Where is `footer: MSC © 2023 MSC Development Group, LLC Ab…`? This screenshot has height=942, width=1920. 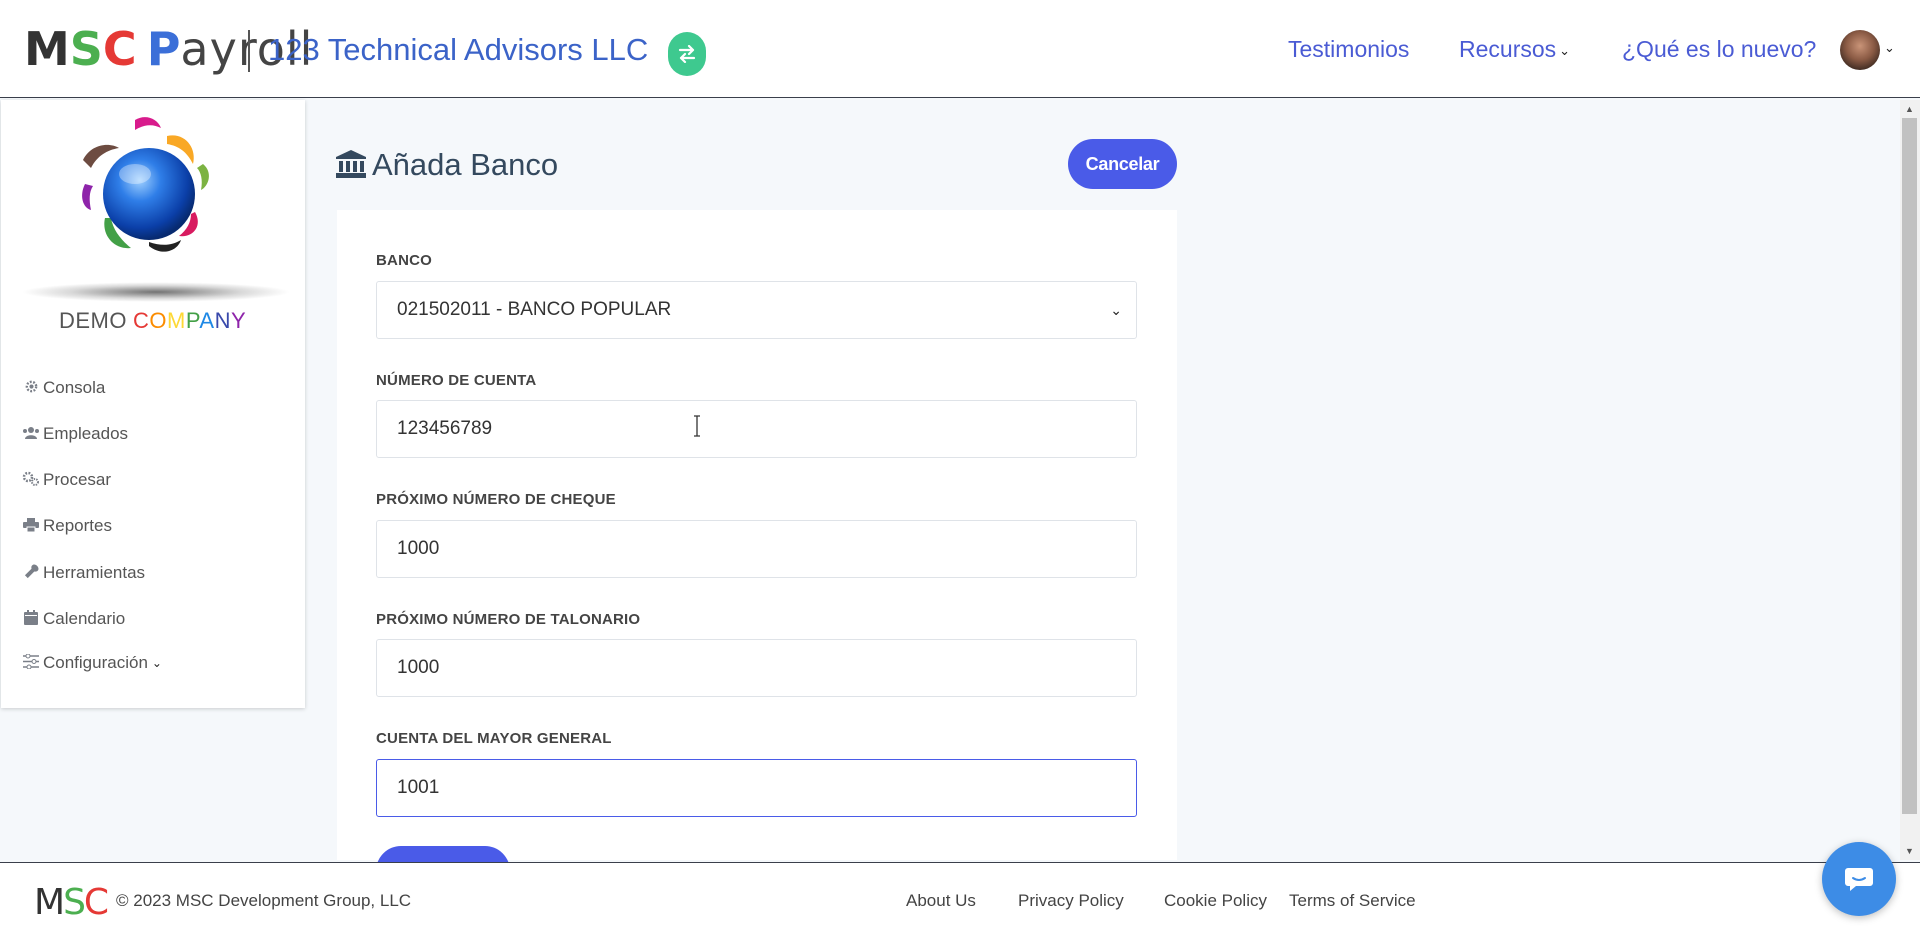
footer: MSC © 2023 MSC Development Group, LLC Ab… is located at coordinates (960, 902).